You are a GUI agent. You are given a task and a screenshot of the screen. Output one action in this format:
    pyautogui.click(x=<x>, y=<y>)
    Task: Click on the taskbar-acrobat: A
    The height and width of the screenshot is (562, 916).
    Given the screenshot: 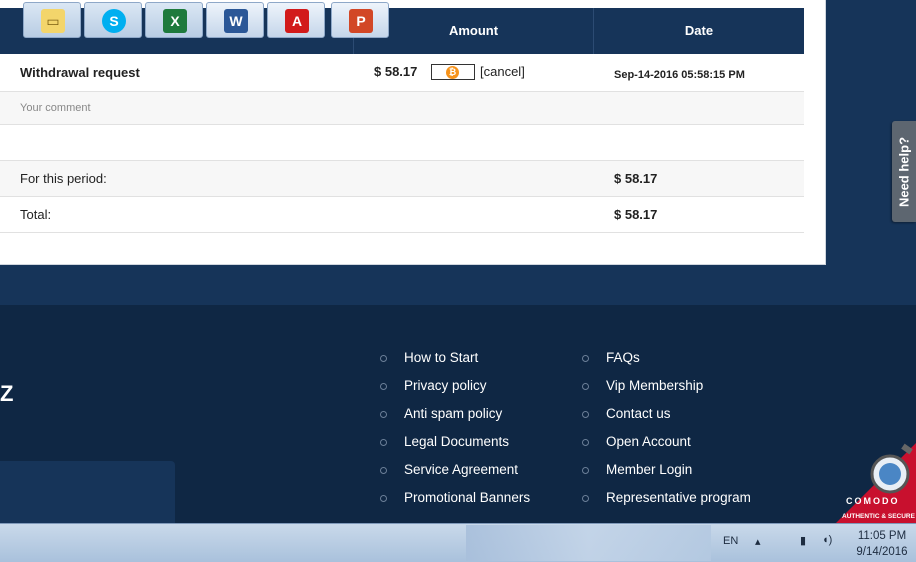 What is the action you would take?
    pyautogui.click(x=296, y=20)
    